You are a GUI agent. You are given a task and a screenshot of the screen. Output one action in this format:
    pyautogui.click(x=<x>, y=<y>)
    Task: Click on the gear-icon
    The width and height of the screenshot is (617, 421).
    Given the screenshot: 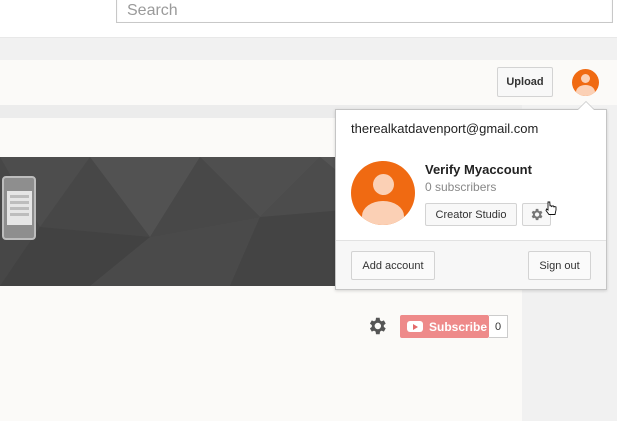 What is the action you would take?
    pyautogui.click(x=537, y=214)
    